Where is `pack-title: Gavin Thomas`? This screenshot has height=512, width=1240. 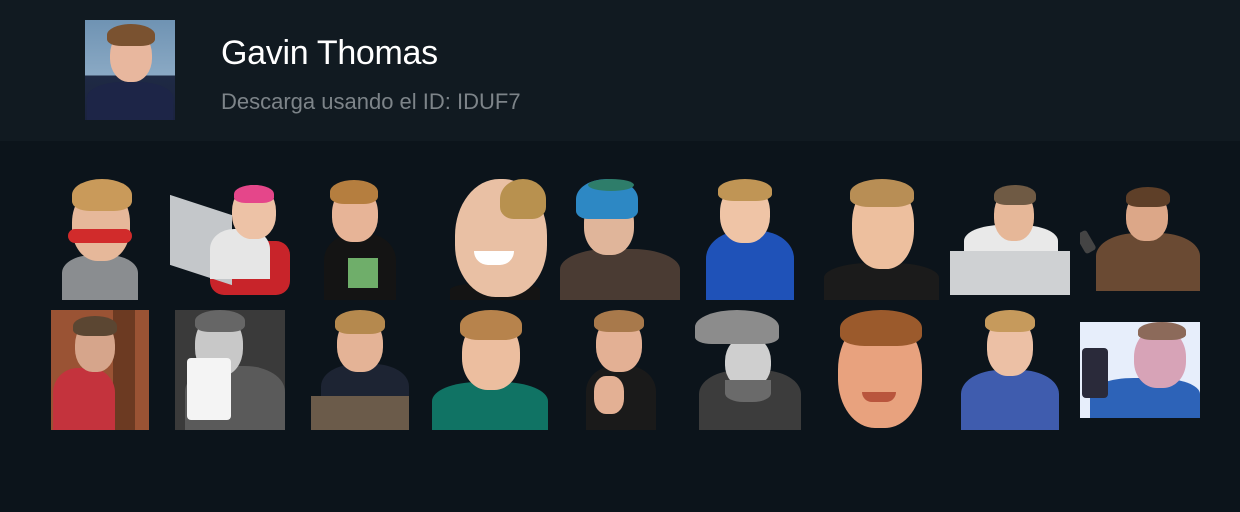
pack-title: Gavin Thomas is located at coordinates (329, 53).